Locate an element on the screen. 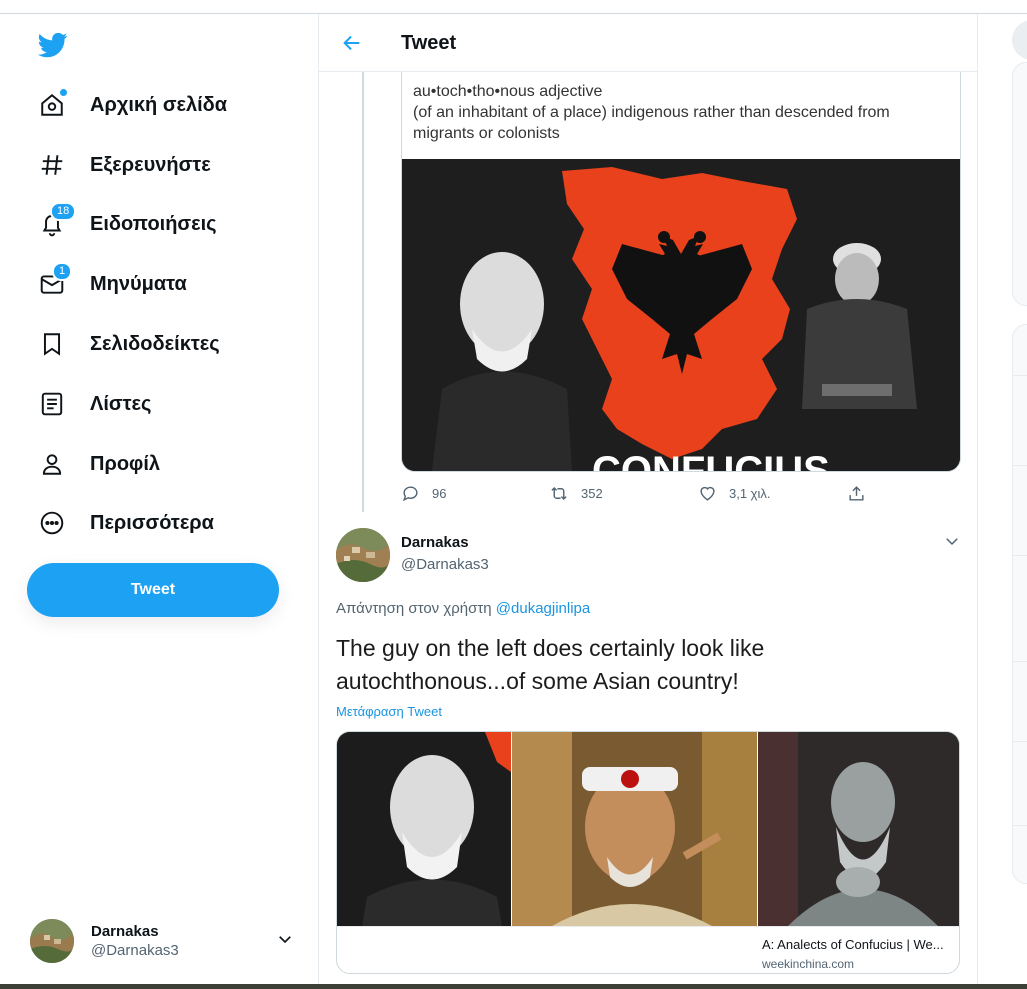 This screenshot has height=989, width=1027. definition-text: migrants or colonists is located at coordinates (486, 133).